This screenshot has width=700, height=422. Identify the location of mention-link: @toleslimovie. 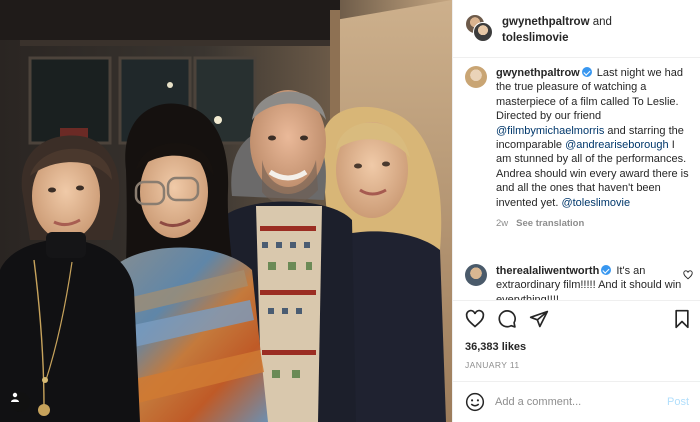
(595, 203).